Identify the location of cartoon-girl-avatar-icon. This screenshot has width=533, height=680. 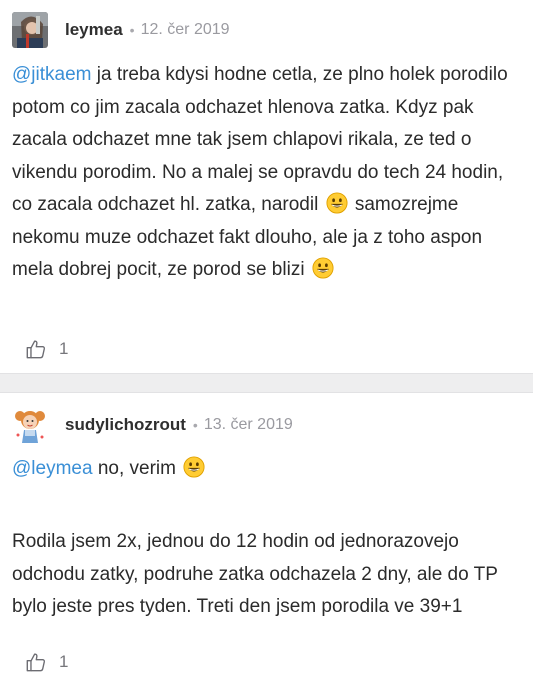
(30, 425).